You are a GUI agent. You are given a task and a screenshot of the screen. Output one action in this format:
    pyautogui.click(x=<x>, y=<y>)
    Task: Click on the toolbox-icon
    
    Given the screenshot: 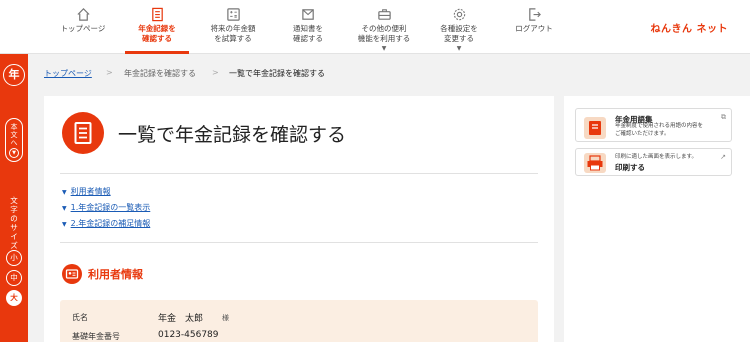 What is the action you would take?
    pyautogui.click(x=384, y=14)
    